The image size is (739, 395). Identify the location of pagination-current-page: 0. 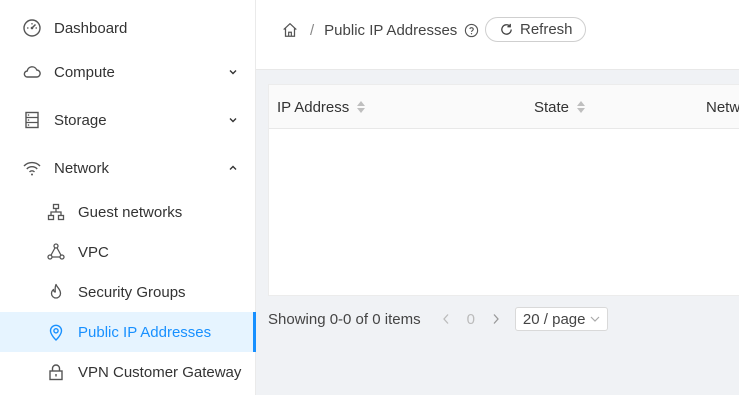
(471, 319).